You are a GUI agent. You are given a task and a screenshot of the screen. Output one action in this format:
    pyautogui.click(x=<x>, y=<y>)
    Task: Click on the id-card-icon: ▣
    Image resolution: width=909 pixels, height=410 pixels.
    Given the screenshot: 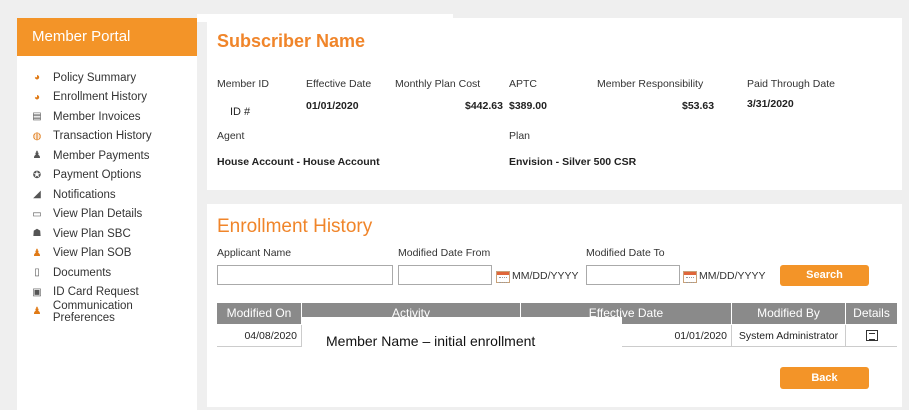 What is the action you would take?
    pyautogui.click(x=37, y=292)
    